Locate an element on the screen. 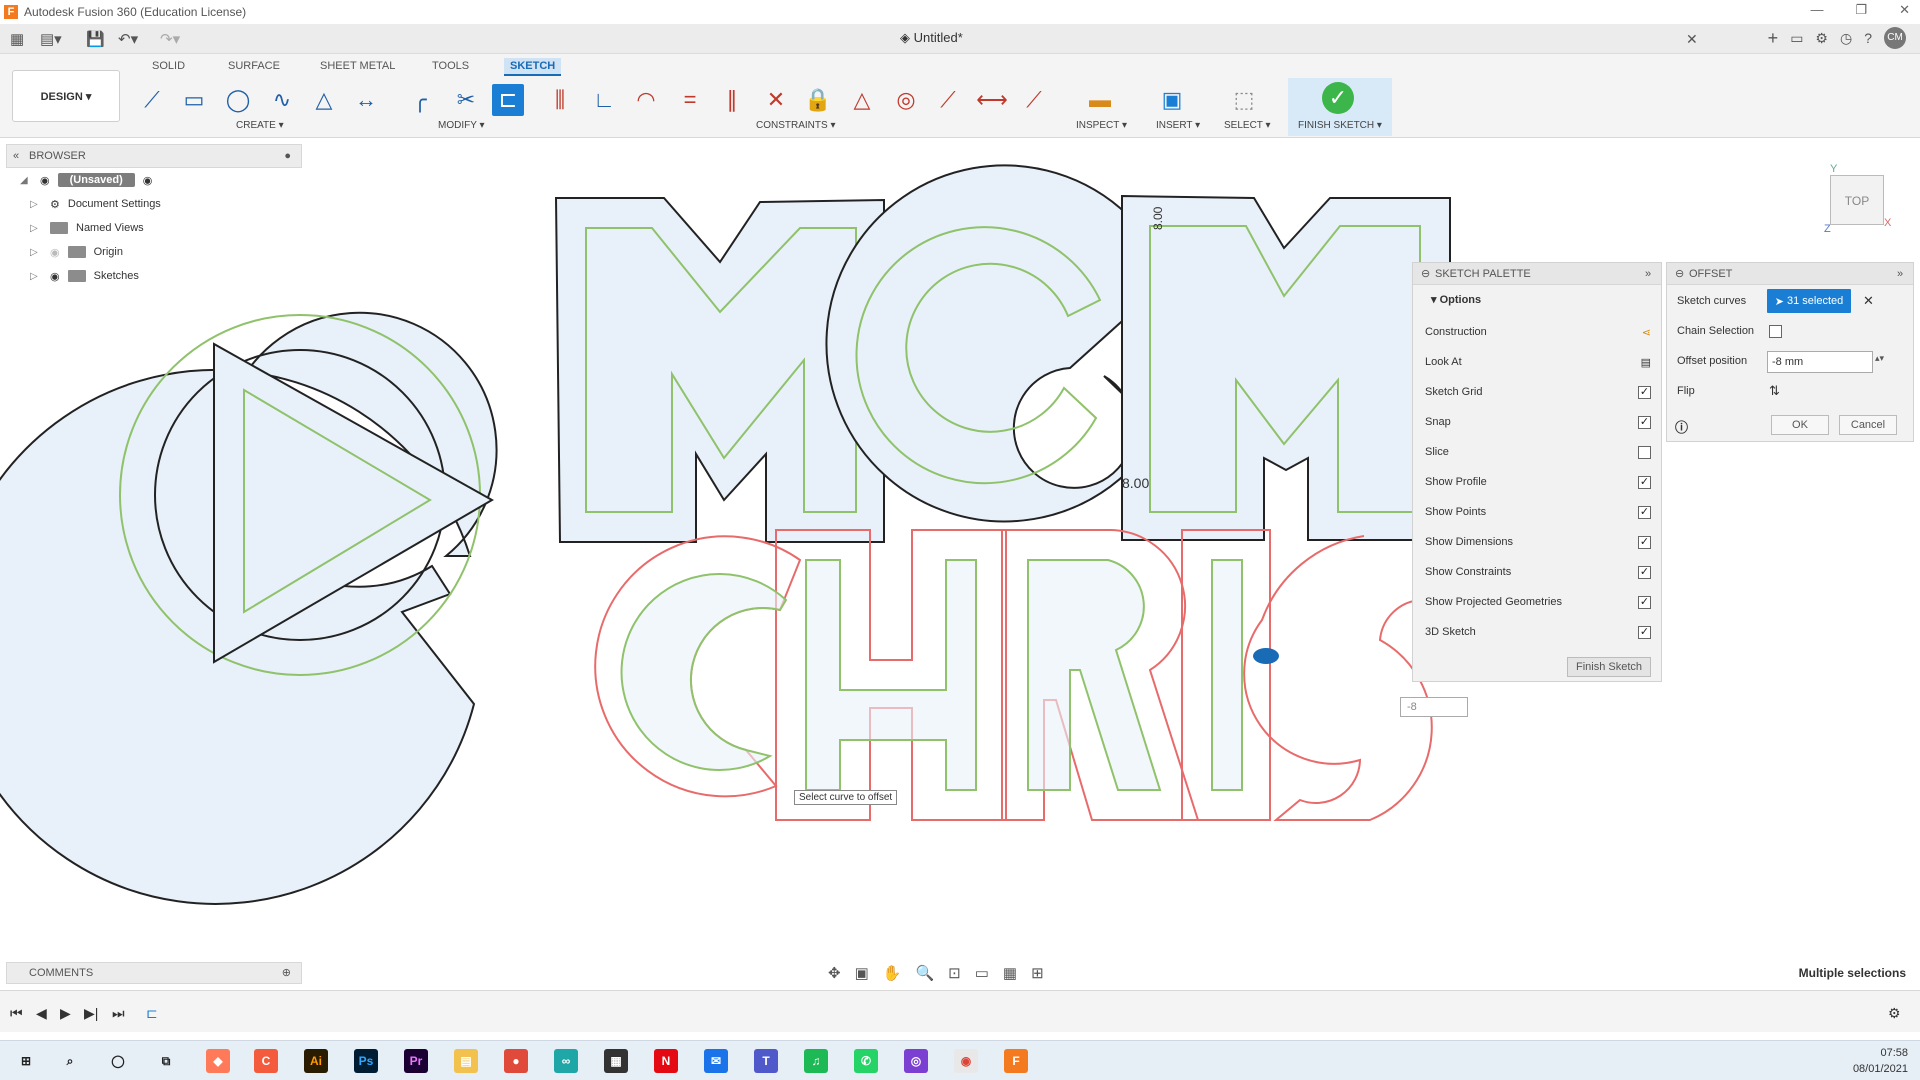  whatsapp-icon: ✆ is located at coordinates (866, 1061).